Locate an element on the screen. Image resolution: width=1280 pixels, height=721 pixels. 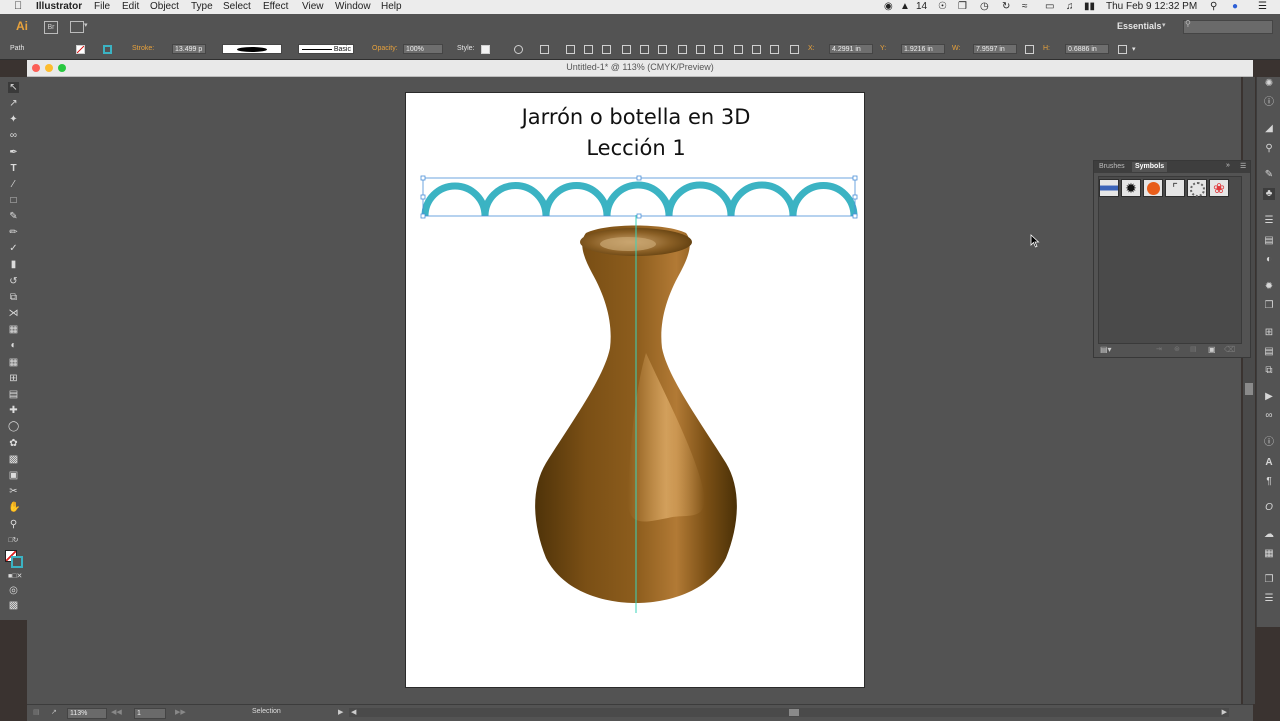
symbol-options-icon: ▤ is located at coordinates (1193, 349).